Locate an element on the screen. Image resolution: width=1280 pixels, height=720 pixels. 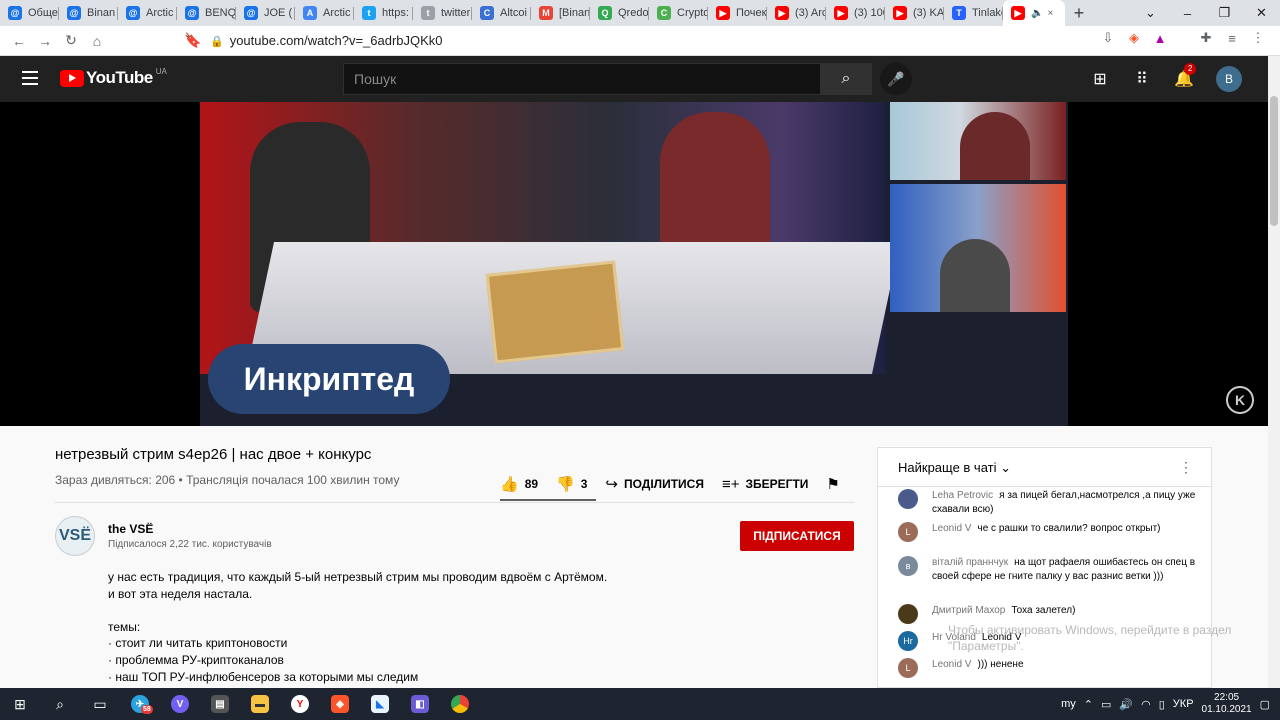
forward-icon: → is located at coordinates (45, 41).